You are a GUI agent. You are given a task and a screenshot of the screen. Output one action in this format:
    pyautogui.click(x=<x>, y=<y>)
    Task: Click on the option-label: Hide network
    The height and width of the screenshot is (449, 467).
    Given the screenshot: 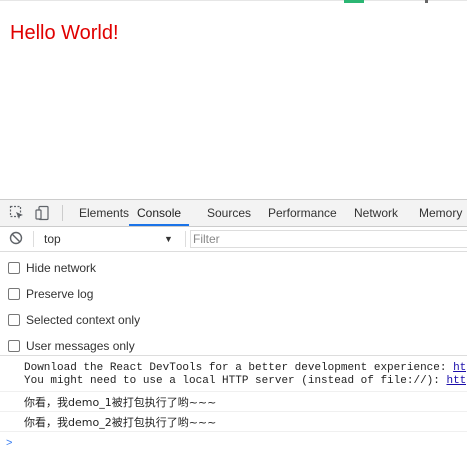 What is the action you would take?
    pyautogui.click(x=61, y=268)
    